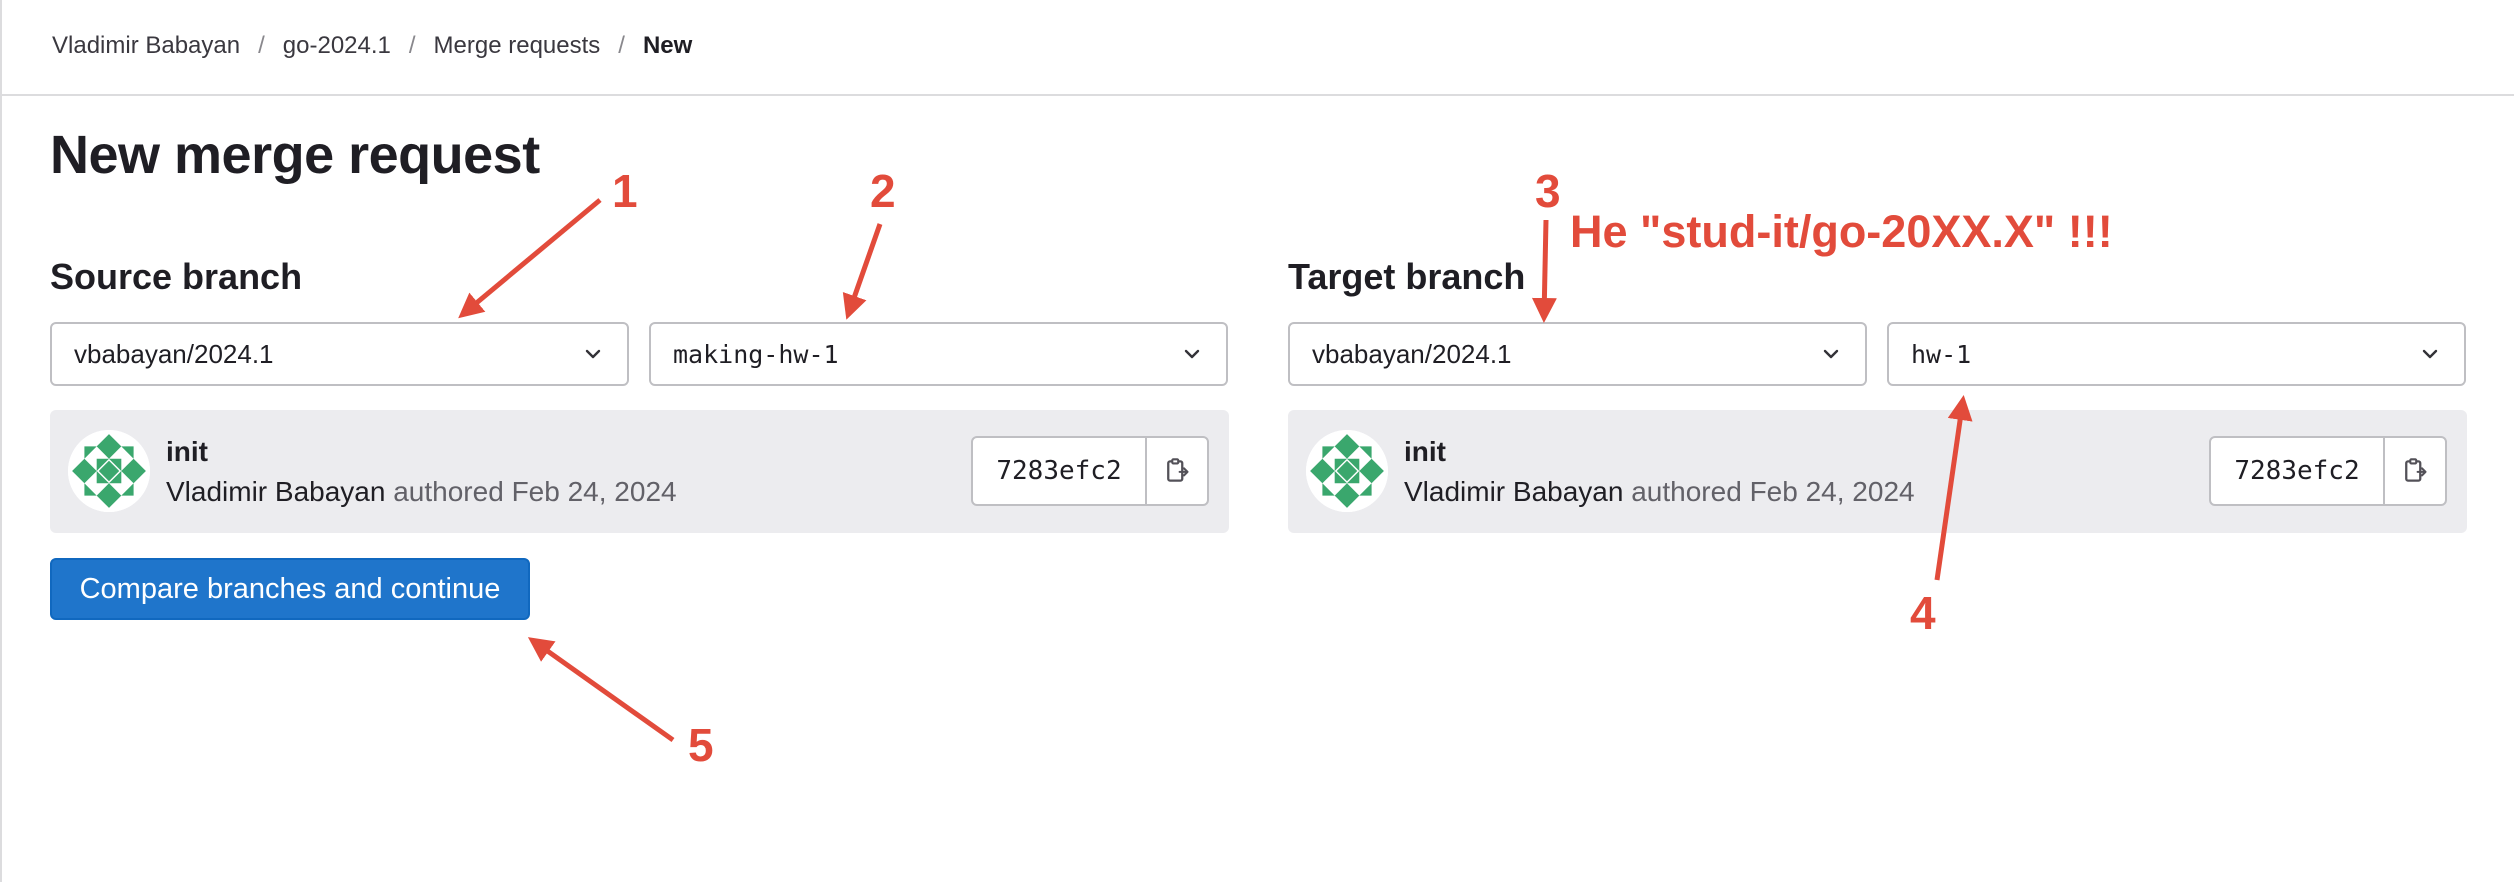 This screenshot has width=2514, height=882. What do you see at coordinates (517, 46) in the screenshot?
I see `breadcrumb-merge-requests: Merge requests` at bounding box center [517, 46].